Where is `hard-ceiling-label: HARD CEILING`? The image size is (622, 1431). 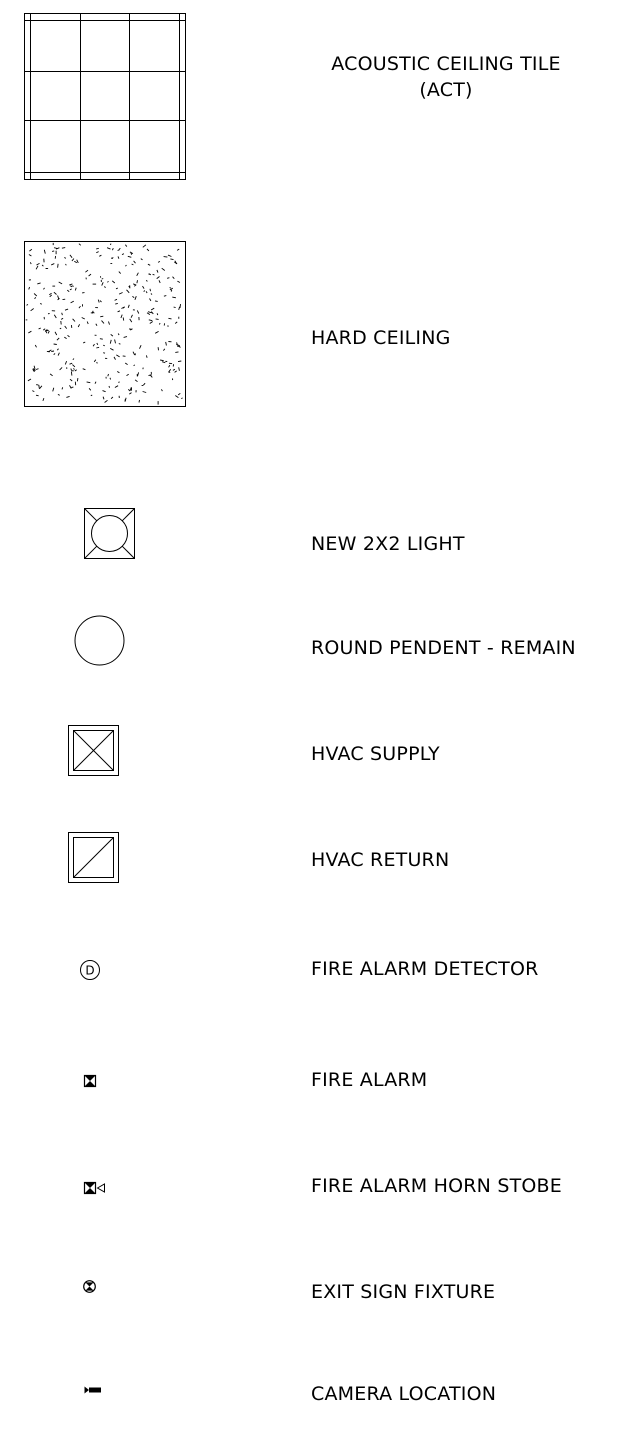 hard-ceiling-label: HARD CEILING is located at coordinates (381, 338).